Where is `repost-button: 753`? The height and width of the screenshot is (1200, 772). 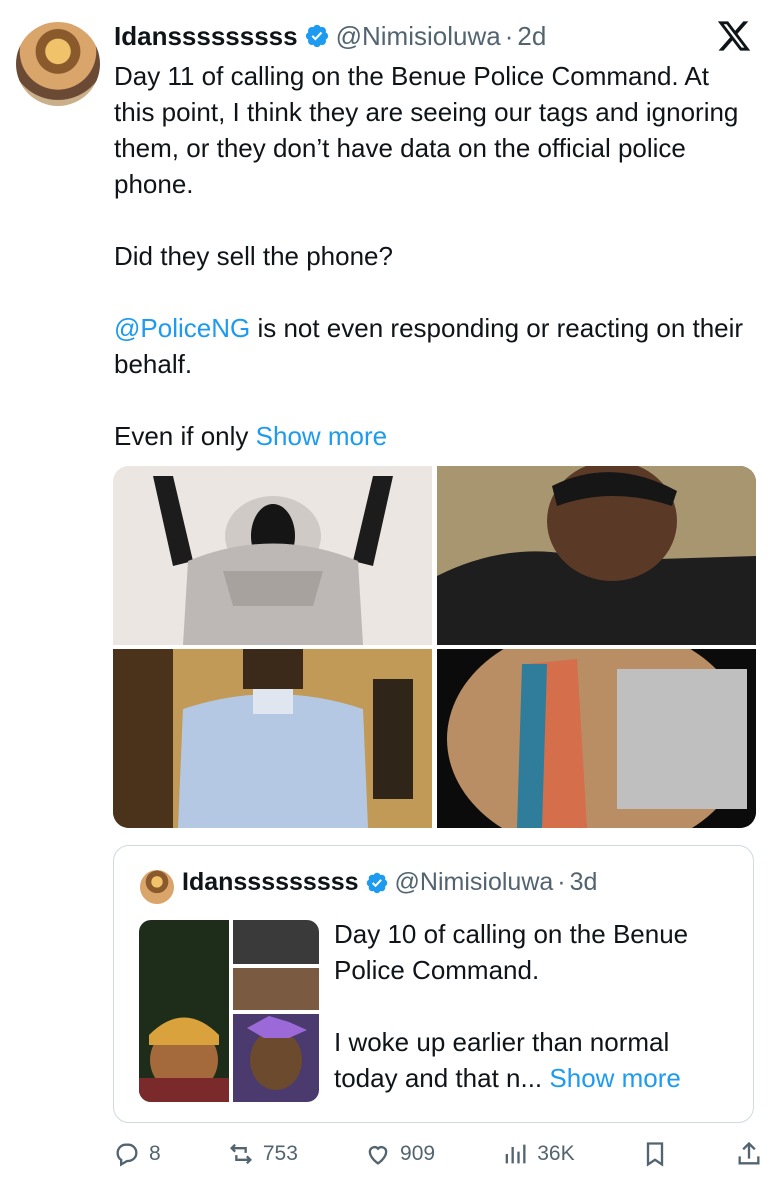 repost-button: 753 is located at coordinates (262, 1154).